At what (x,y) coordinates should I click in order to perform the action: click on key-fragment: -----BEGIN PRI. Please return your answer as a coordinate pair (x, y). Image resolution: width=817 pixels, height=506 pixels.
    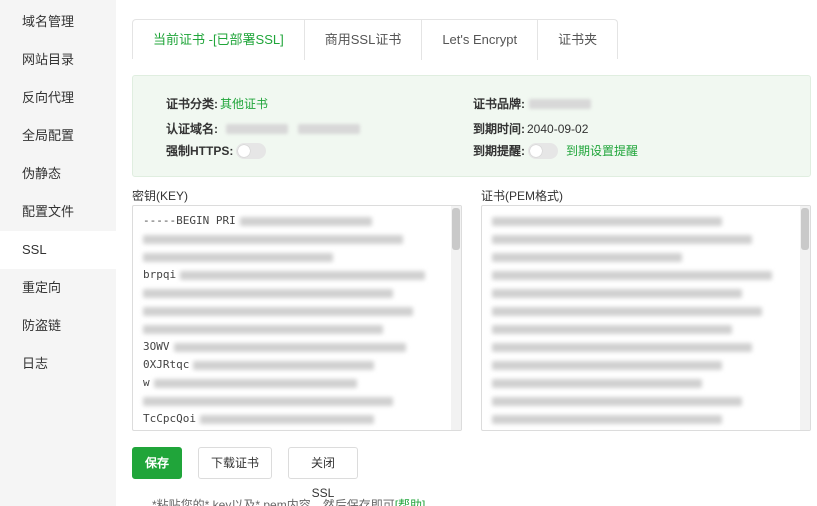
    Looking at the image, I should click on (189, 220).